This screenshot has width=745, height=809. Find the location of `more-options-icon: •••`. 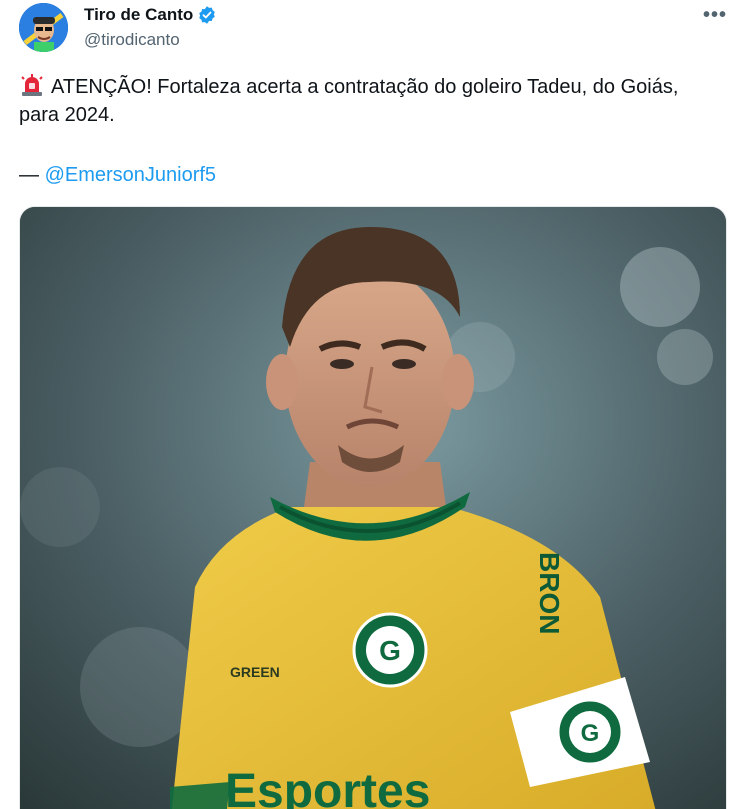

more-options-icon: ••• is located at coordinates (715, 15).